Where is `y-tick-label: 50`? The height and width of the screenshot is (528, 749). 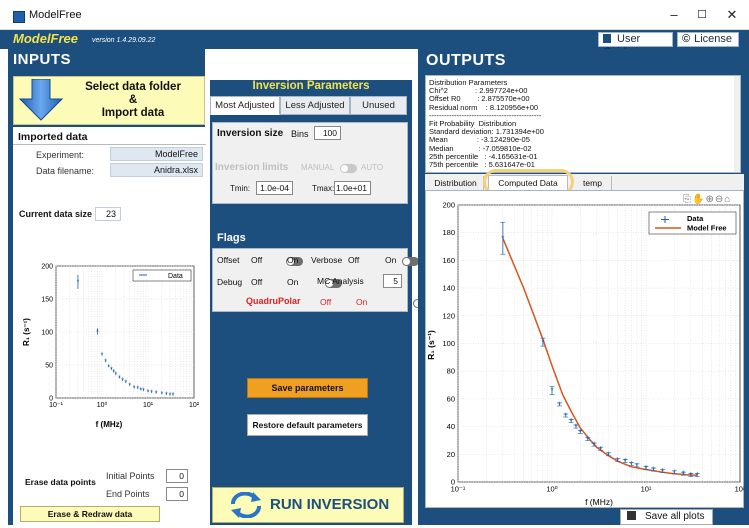
y-tick-label: 50 is located at coordinates (49, 366).